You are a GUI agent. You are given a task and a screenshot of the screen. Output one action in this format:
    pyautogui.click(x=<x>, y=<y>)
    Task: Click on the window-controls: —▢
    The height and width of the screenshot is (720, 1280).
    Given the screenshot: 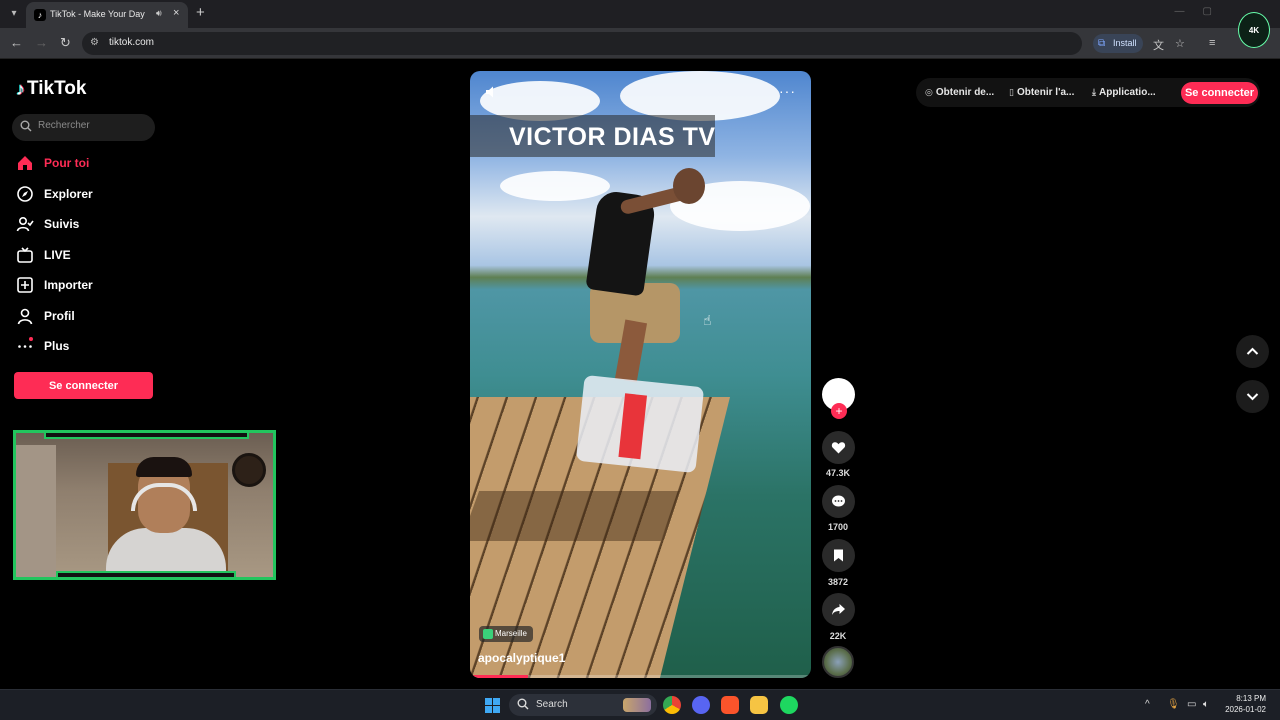 What is the action you would take?
    pyautogui.click(x=1202, y=11)
    